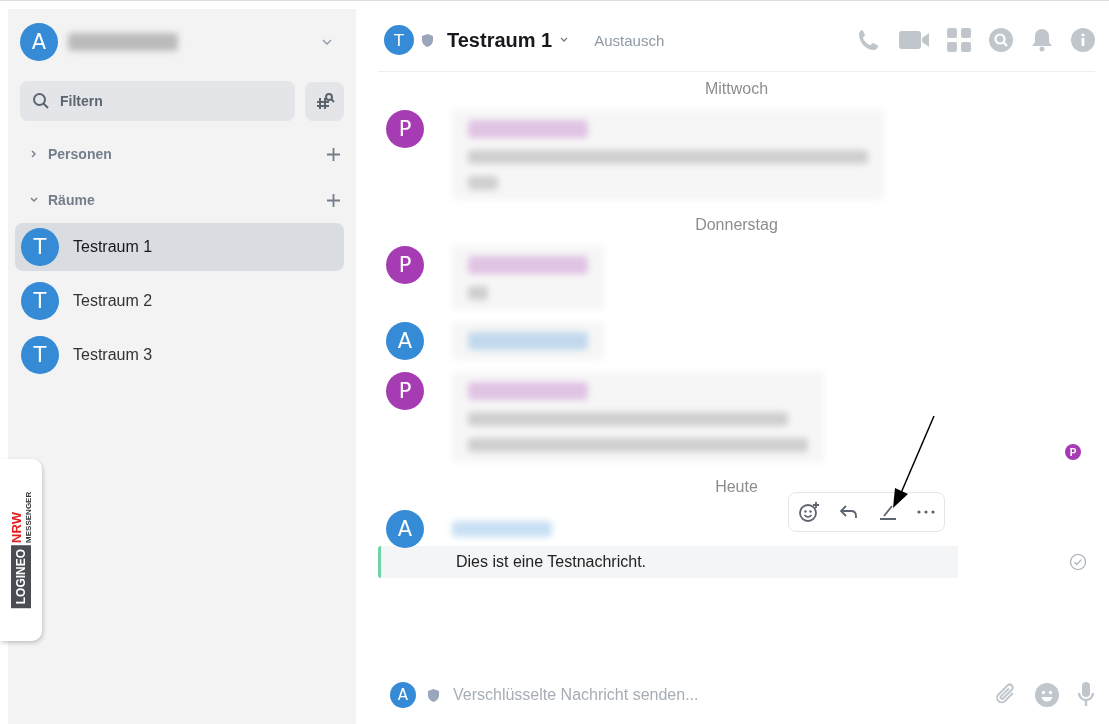  Describe the element at coordinates (736, 487) in the screenshot. I see `date-separator: Heute` at that location.